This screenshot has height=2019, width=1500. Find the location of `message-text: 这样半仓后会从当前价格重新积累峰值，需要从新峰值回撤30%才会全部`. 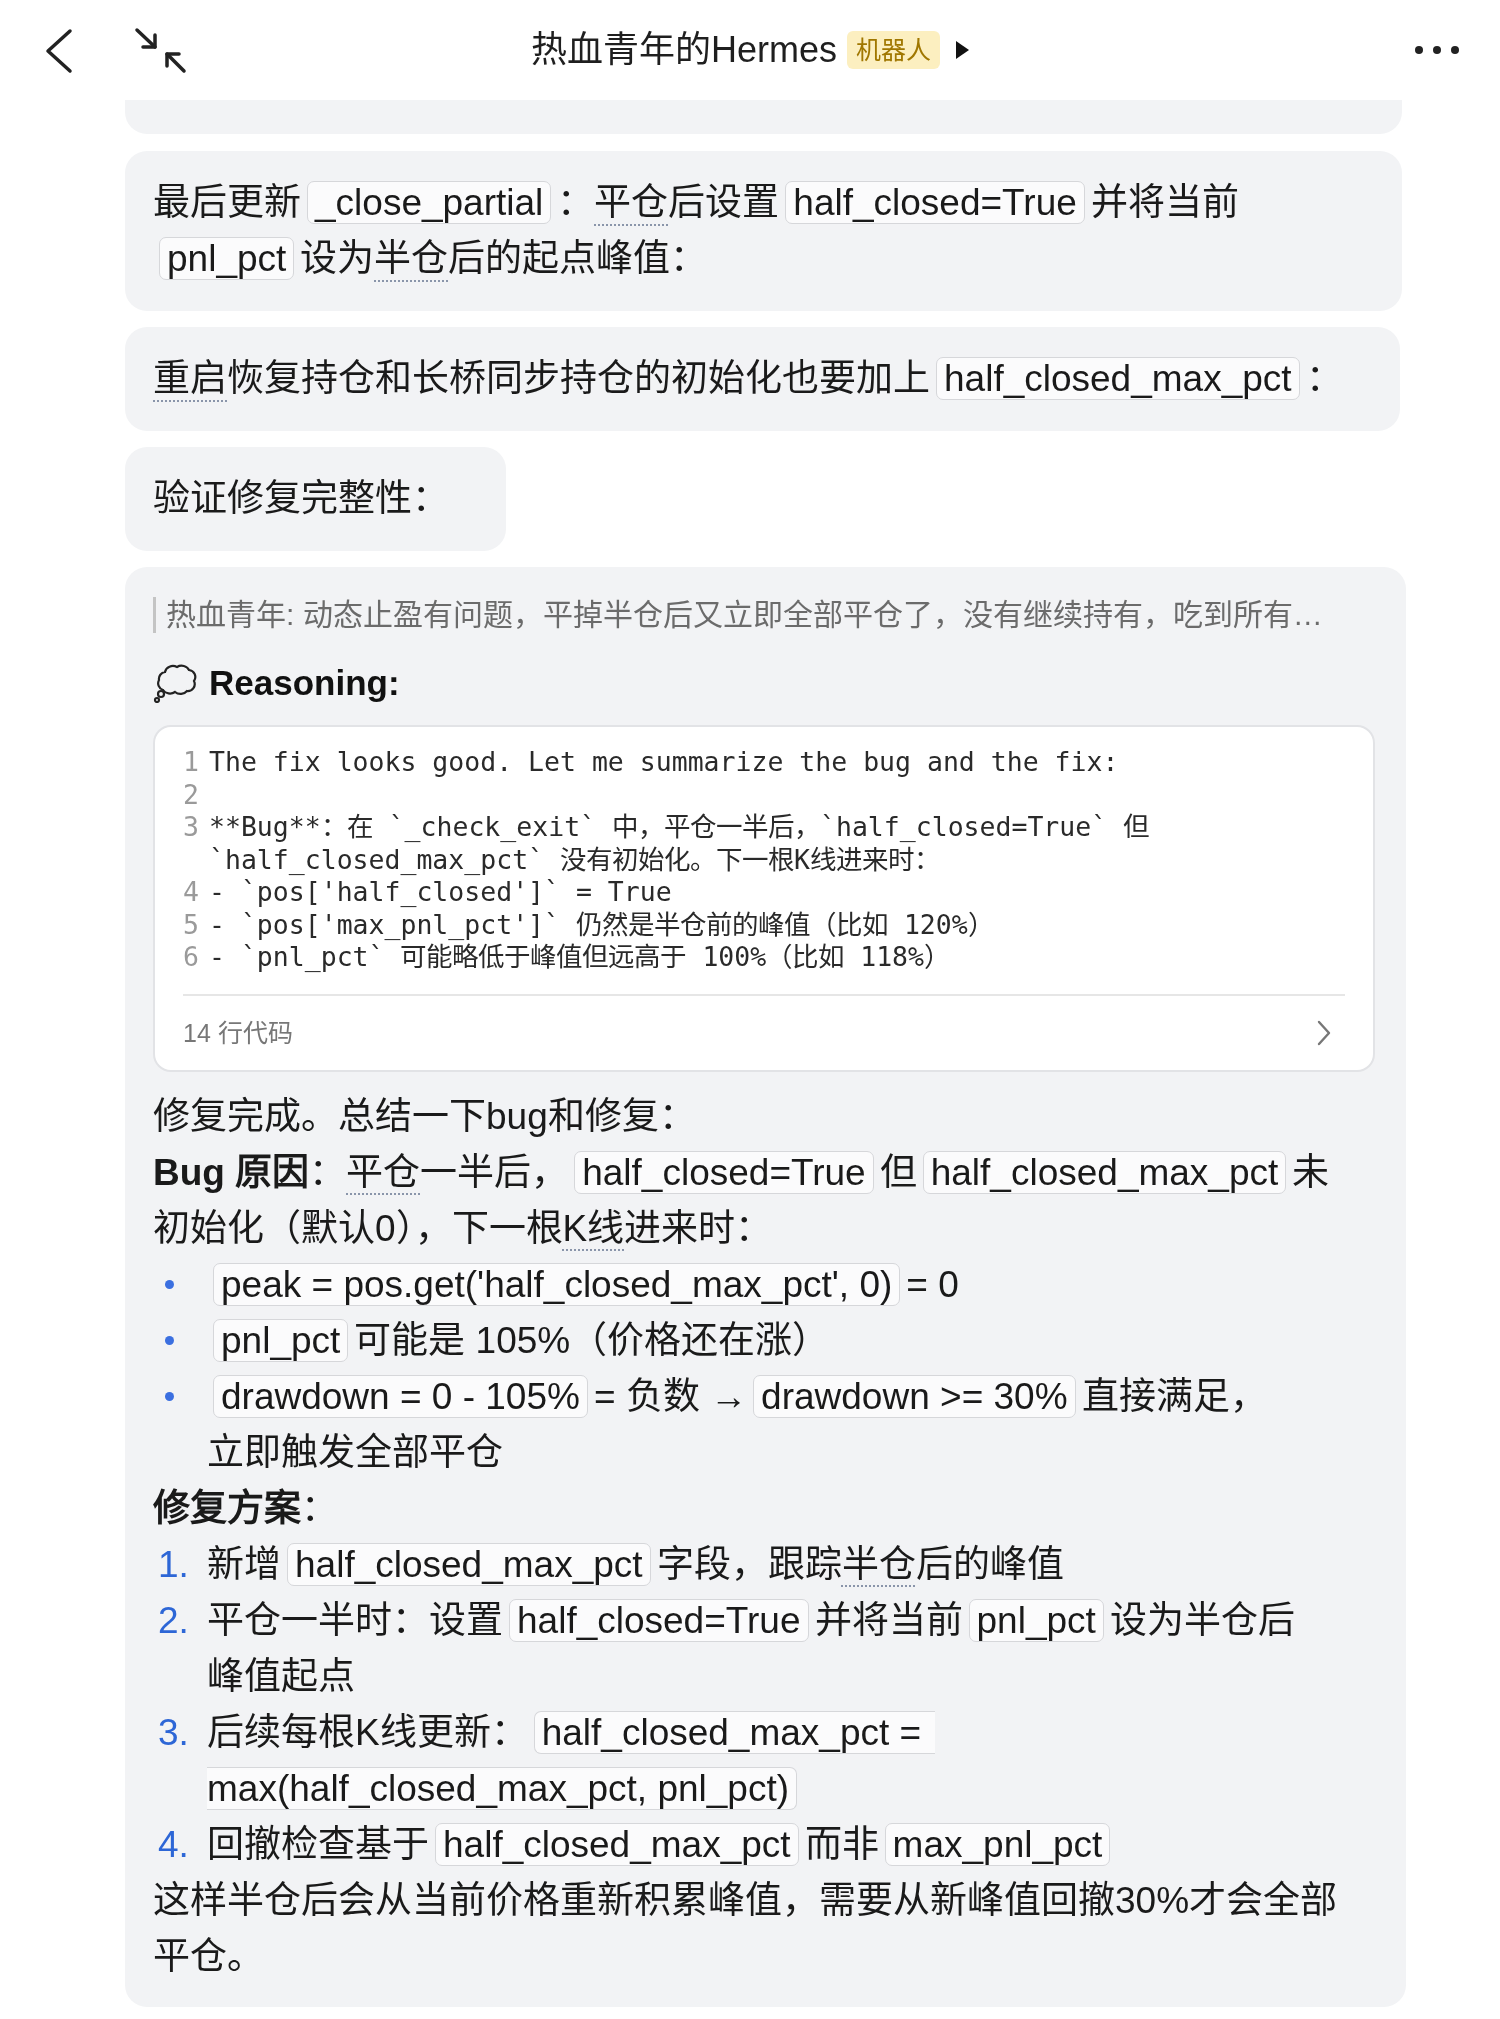

message-text: 这样半仓后会从当前价格重新积累峰值，需要从新峰值回撤30%才会全部 is located at coordinates (745, 1900).